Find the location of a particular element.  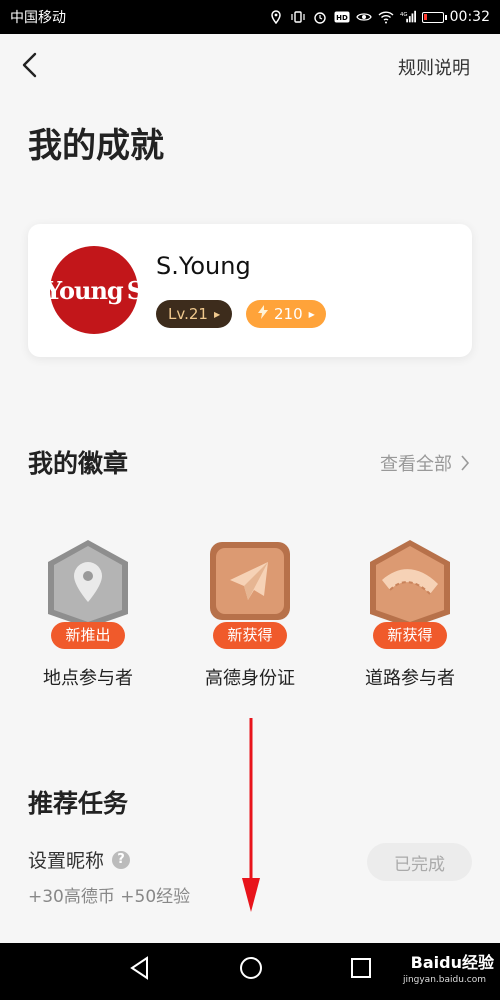

badges-section-title: 我的徽章 is located at coordinates (78, 463).